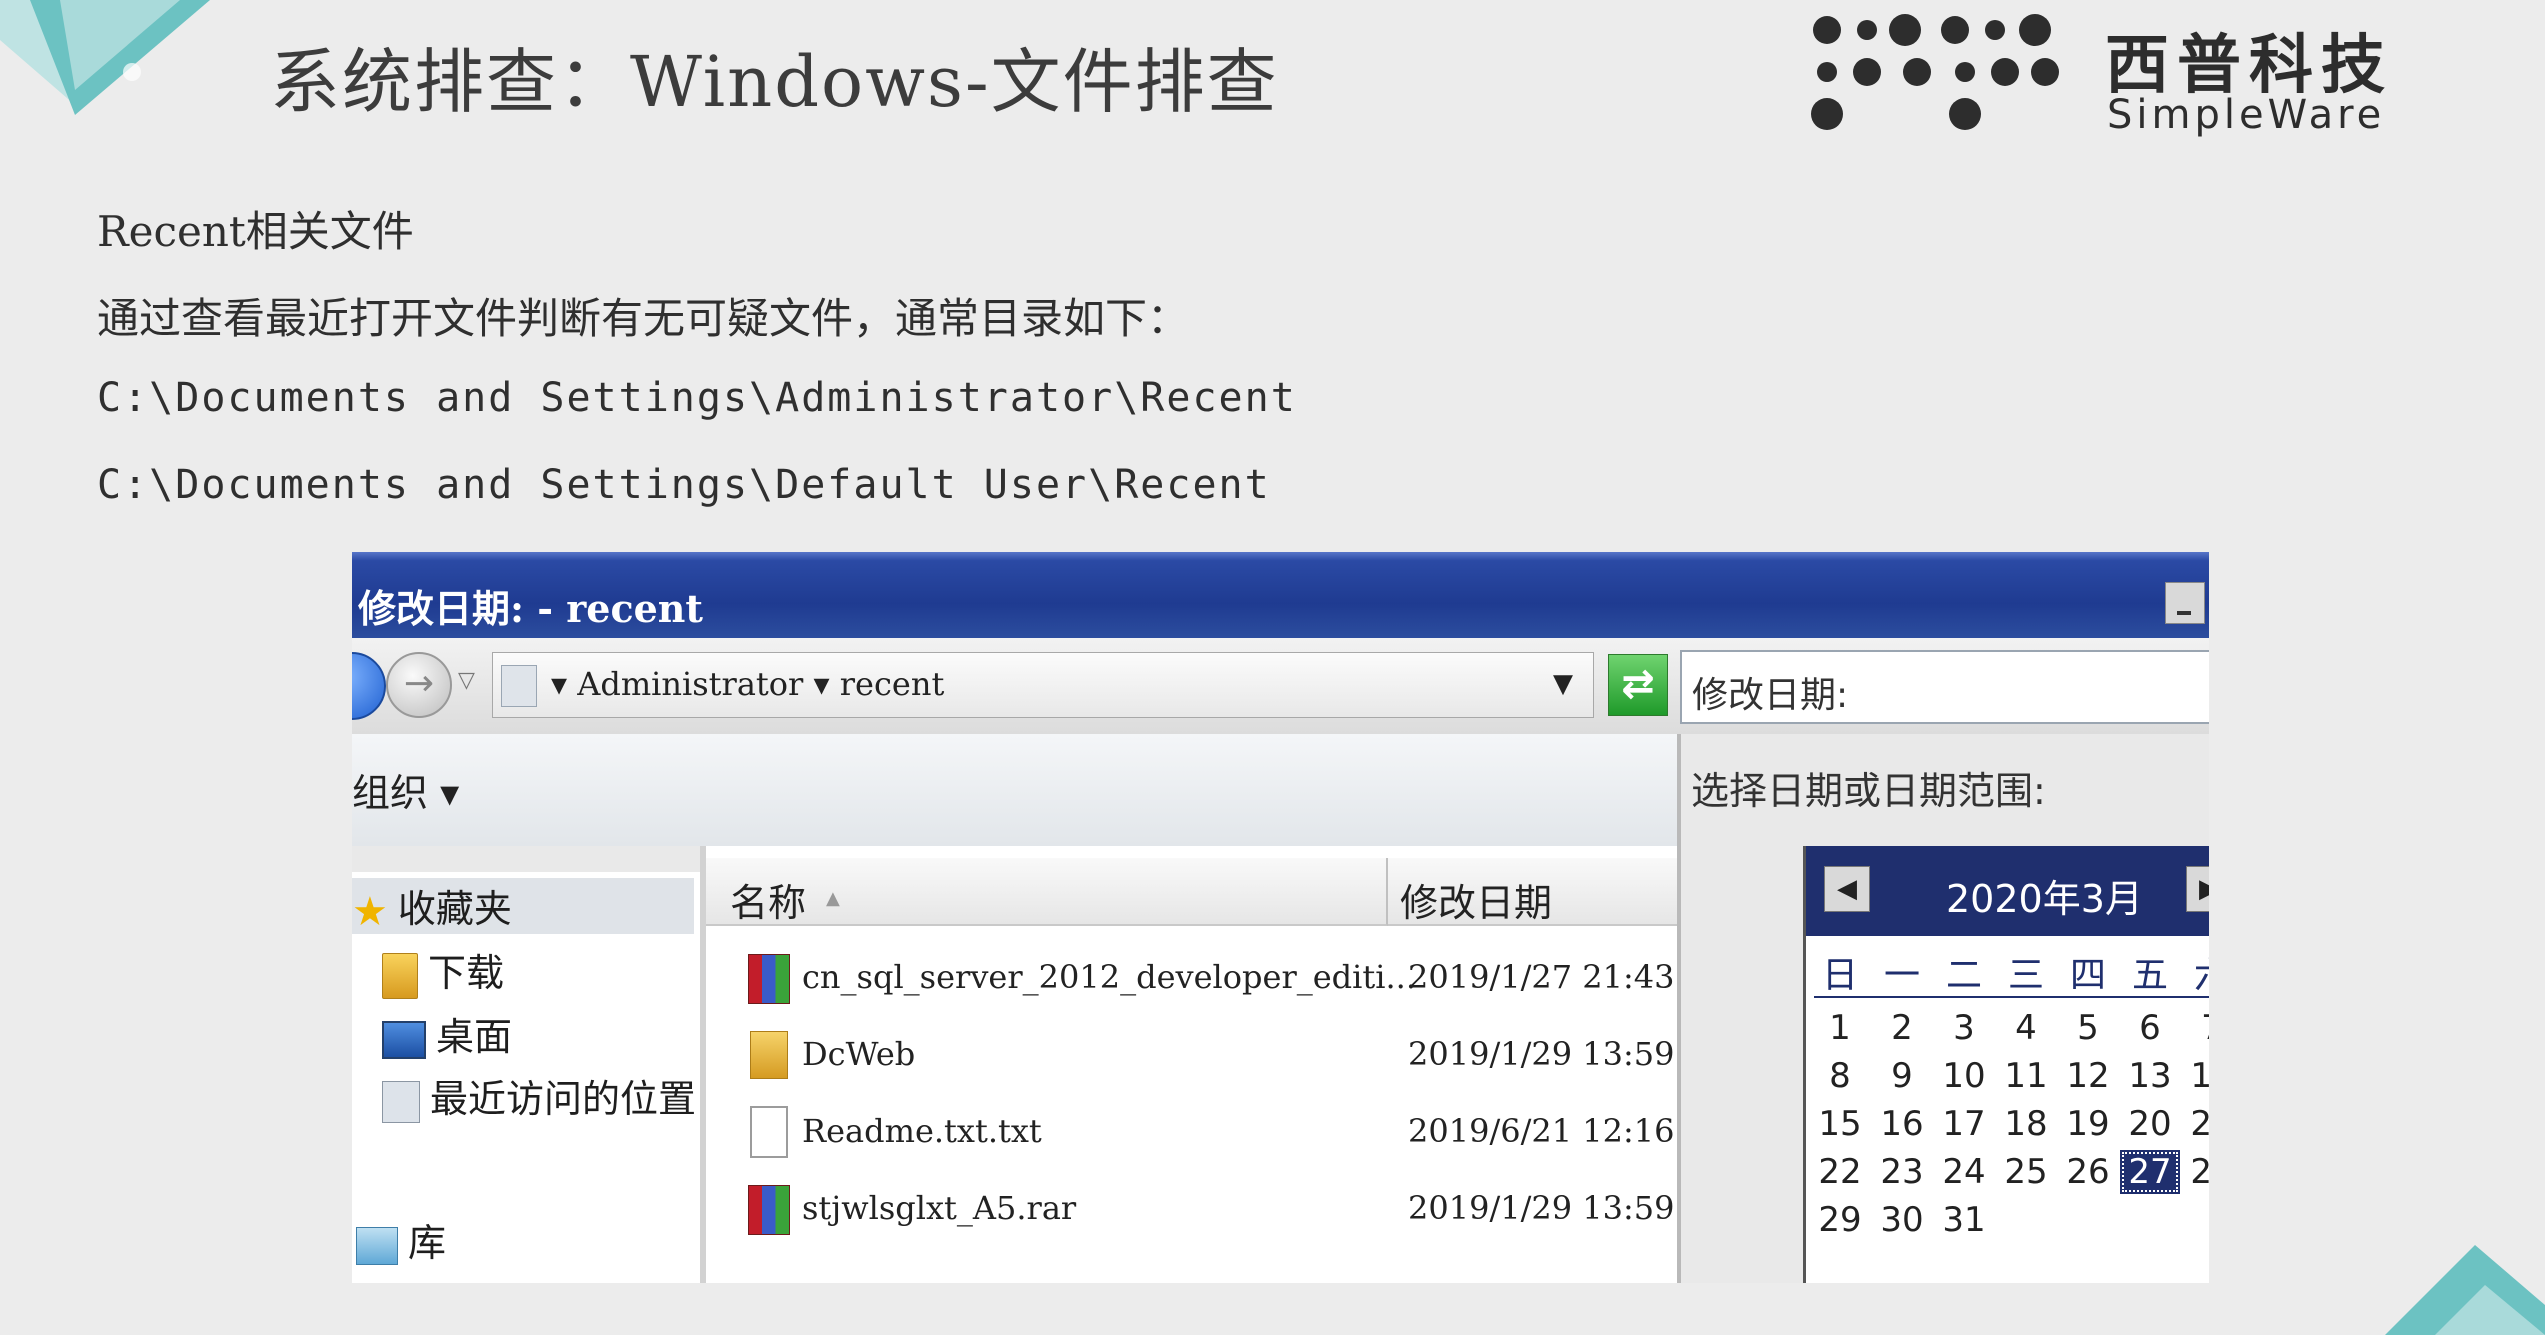 The image size is (2545, 1335). I want to click on downloads-folder-icon, so click(400, 975).